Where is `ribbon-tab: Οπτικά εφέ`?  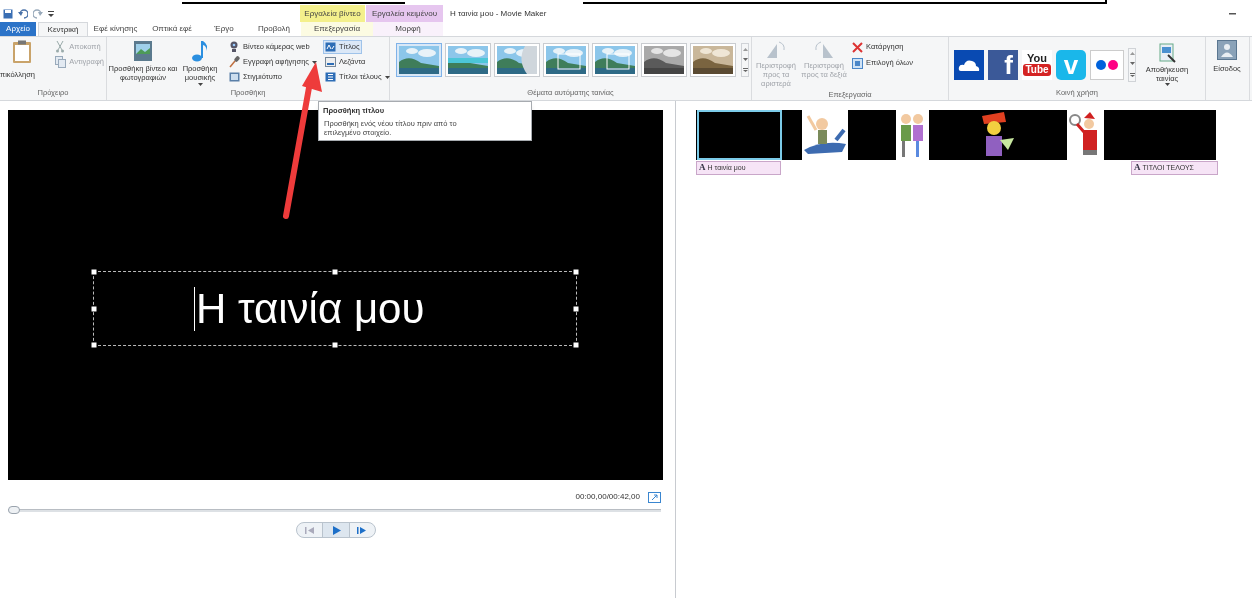 ribbon-tab: Οπτικά εφέ is located at coordinates (172, 29).